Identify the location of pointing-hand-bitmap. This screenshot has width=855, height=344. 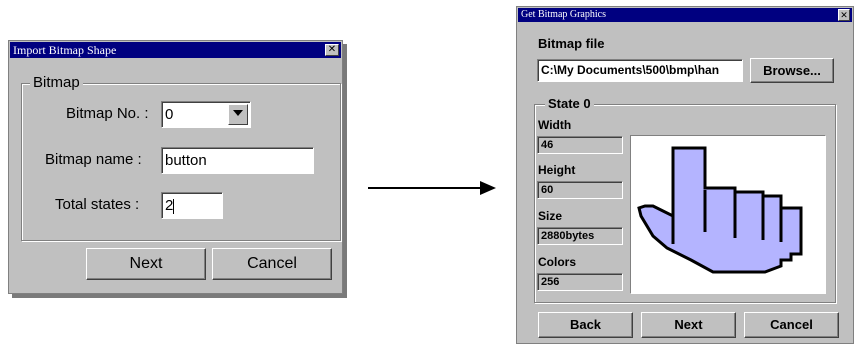
(720, 210).